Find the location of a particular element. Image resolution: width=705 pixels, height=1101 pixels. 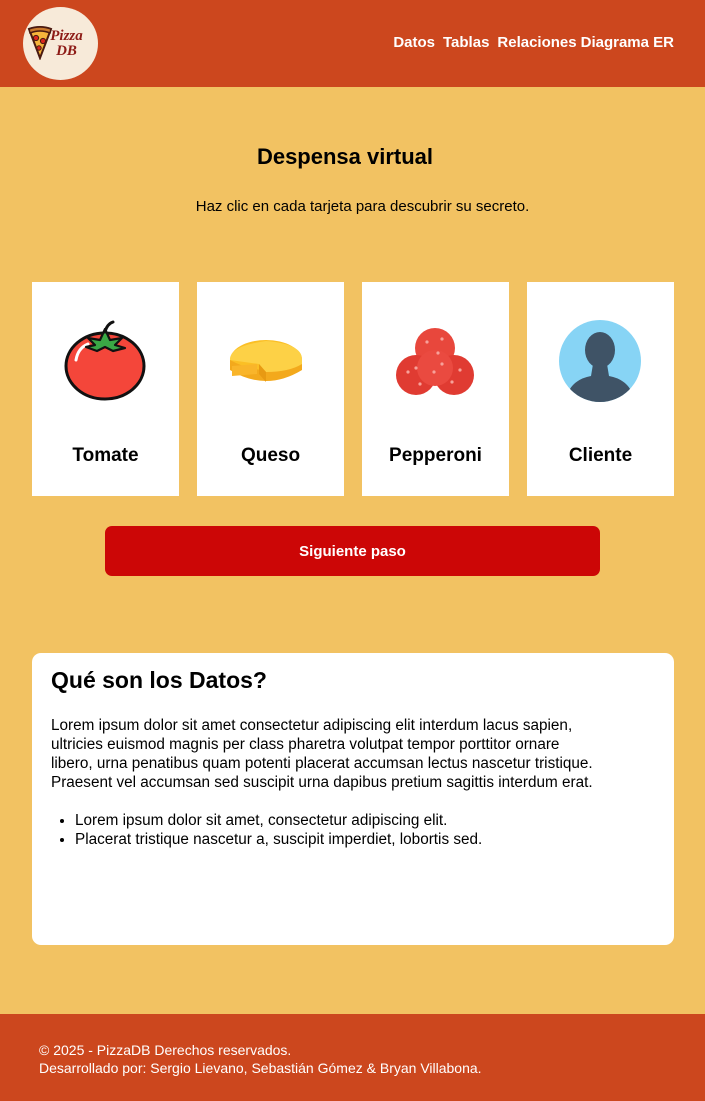

nav-link-tablas: Tablas is located at coordinates (466, 42).